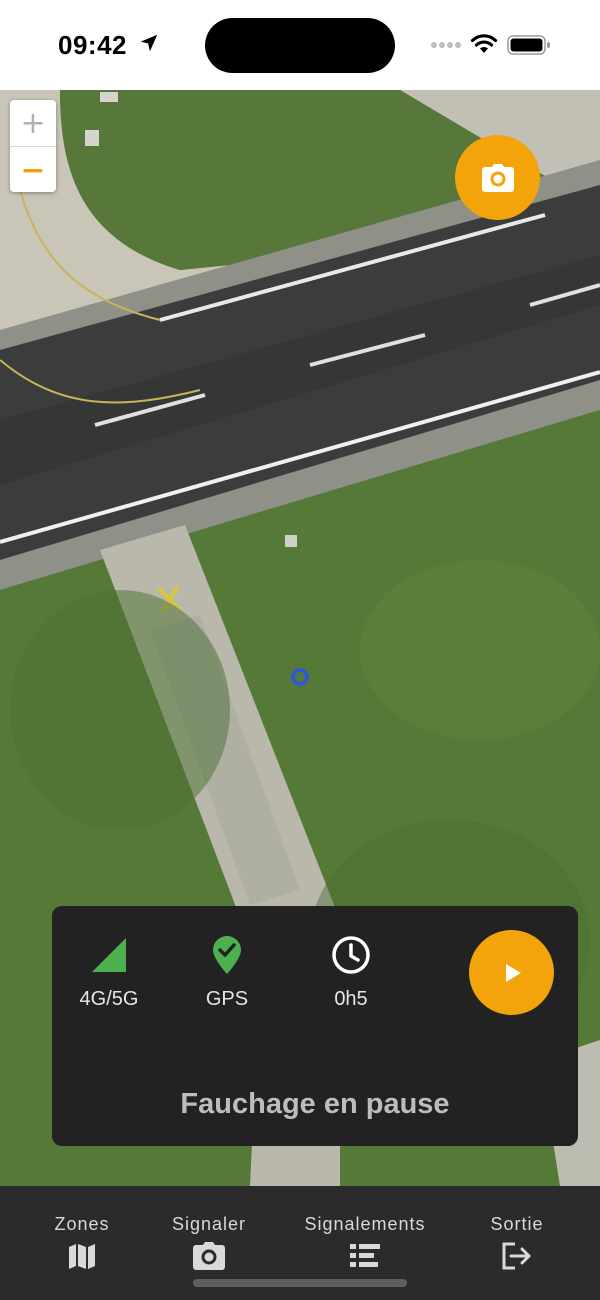 This screenshot has width=600, height=1300. I want to click on nav-signaler-label: Signaler, so click(209, 1224).